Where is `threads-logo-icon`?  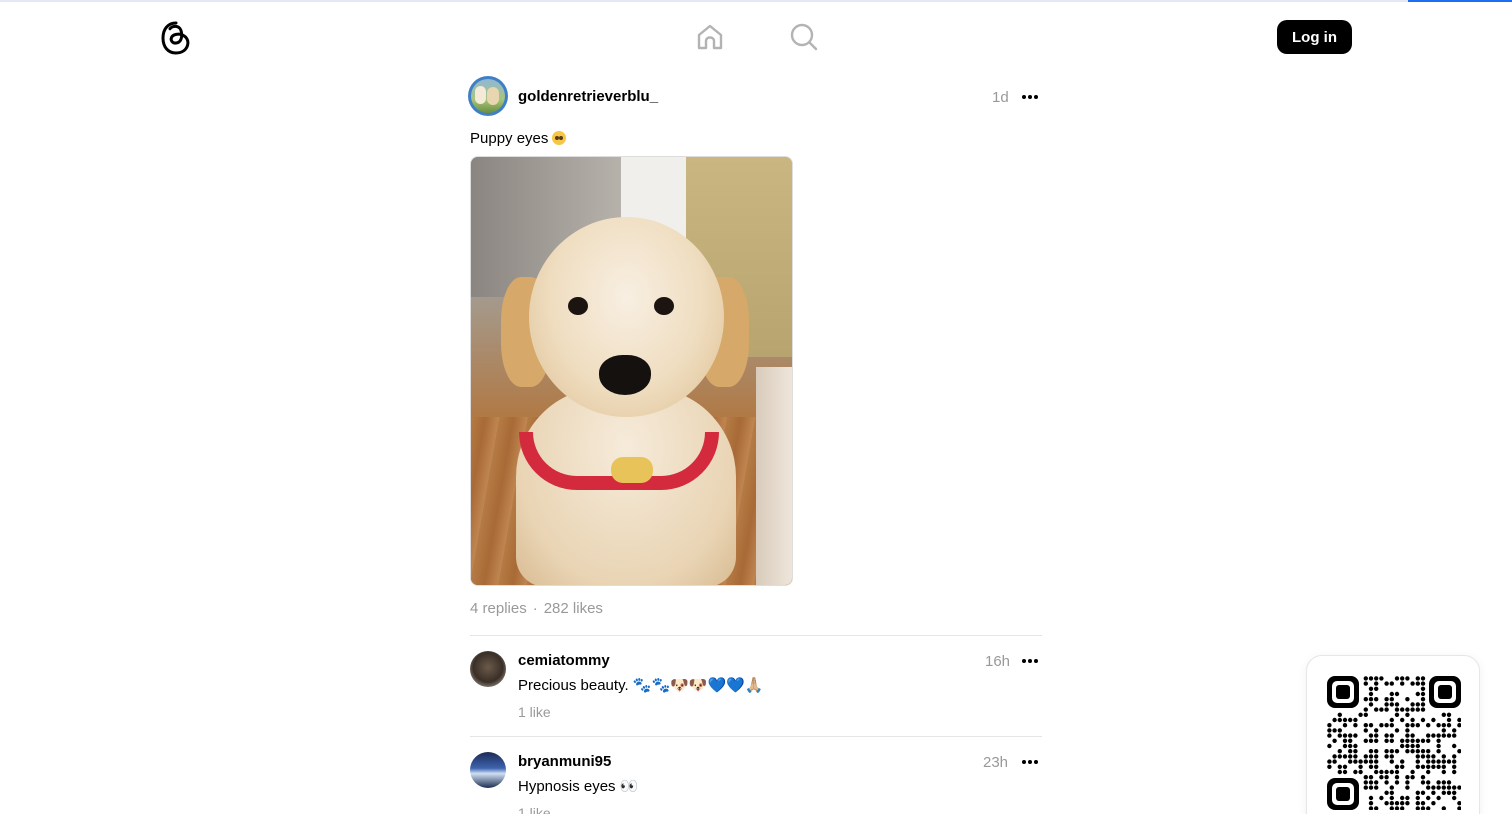
threads-logo-icon is located at coordinates (176, 38).